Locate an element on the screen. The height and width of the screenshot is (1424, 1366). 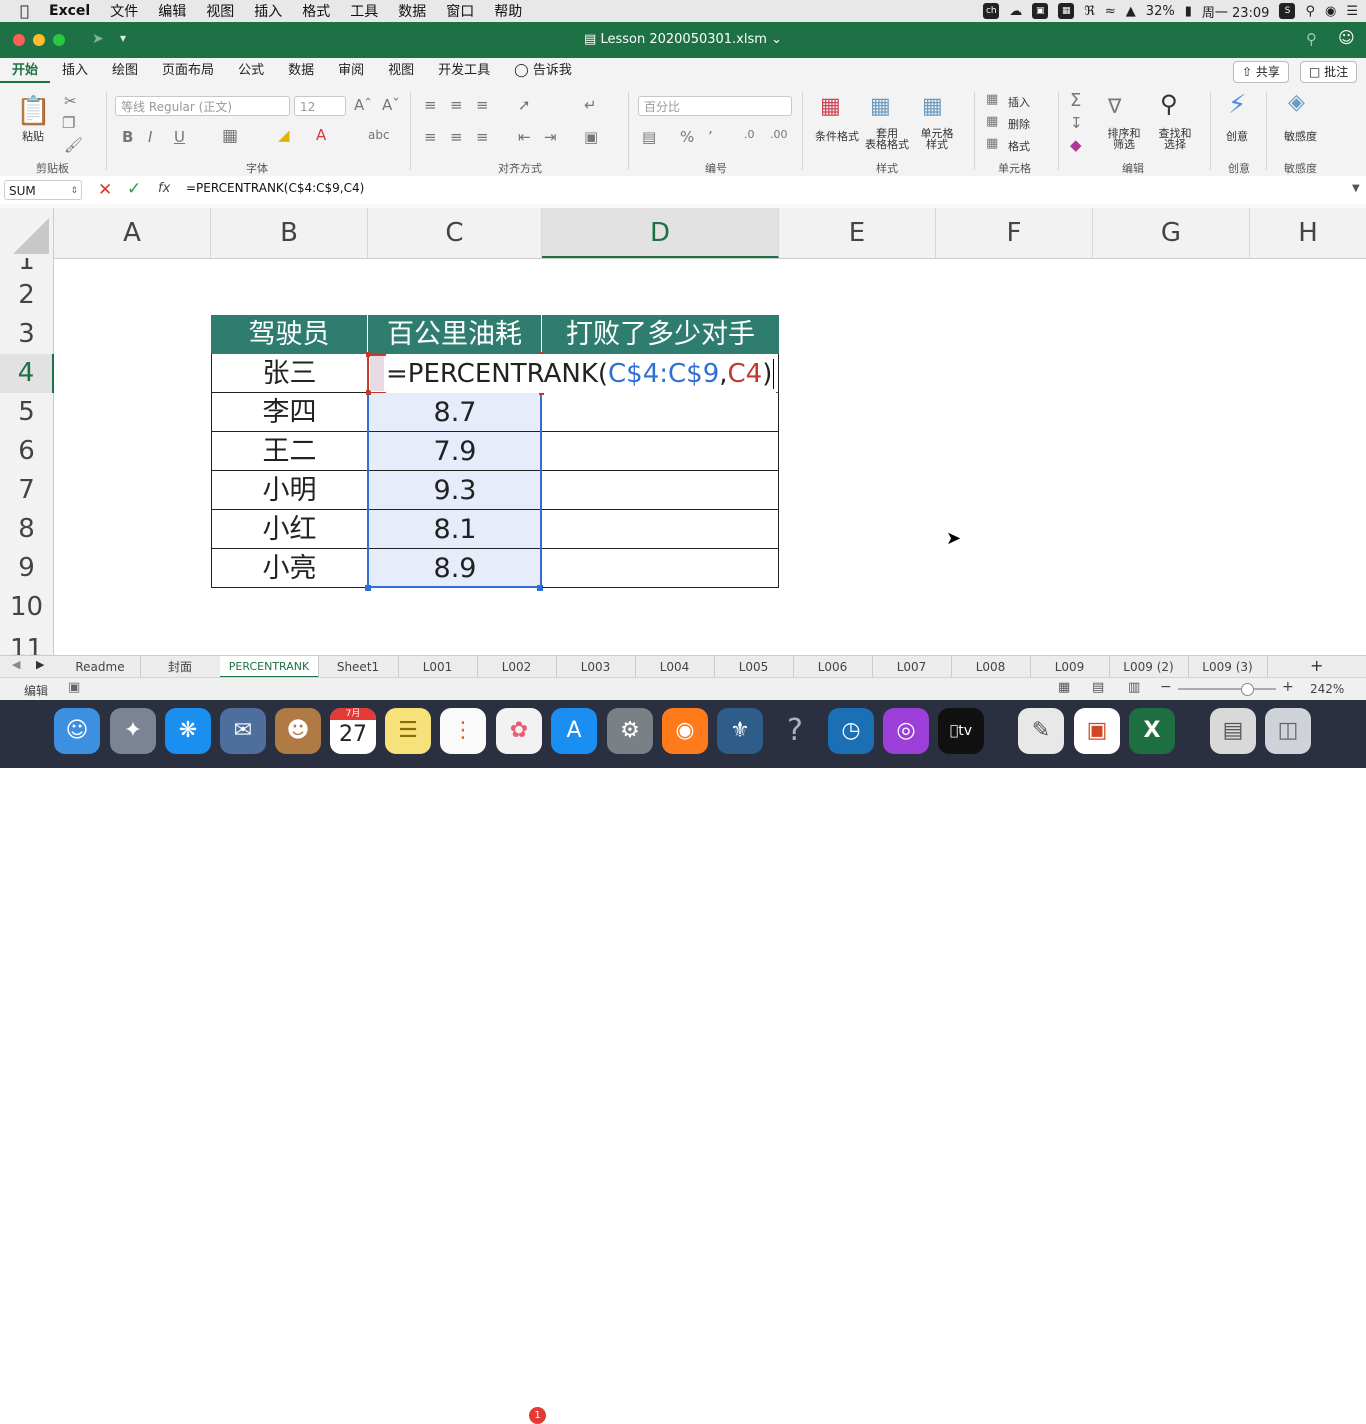
zoom-level: 242% is located at coordinates (1327, 689).